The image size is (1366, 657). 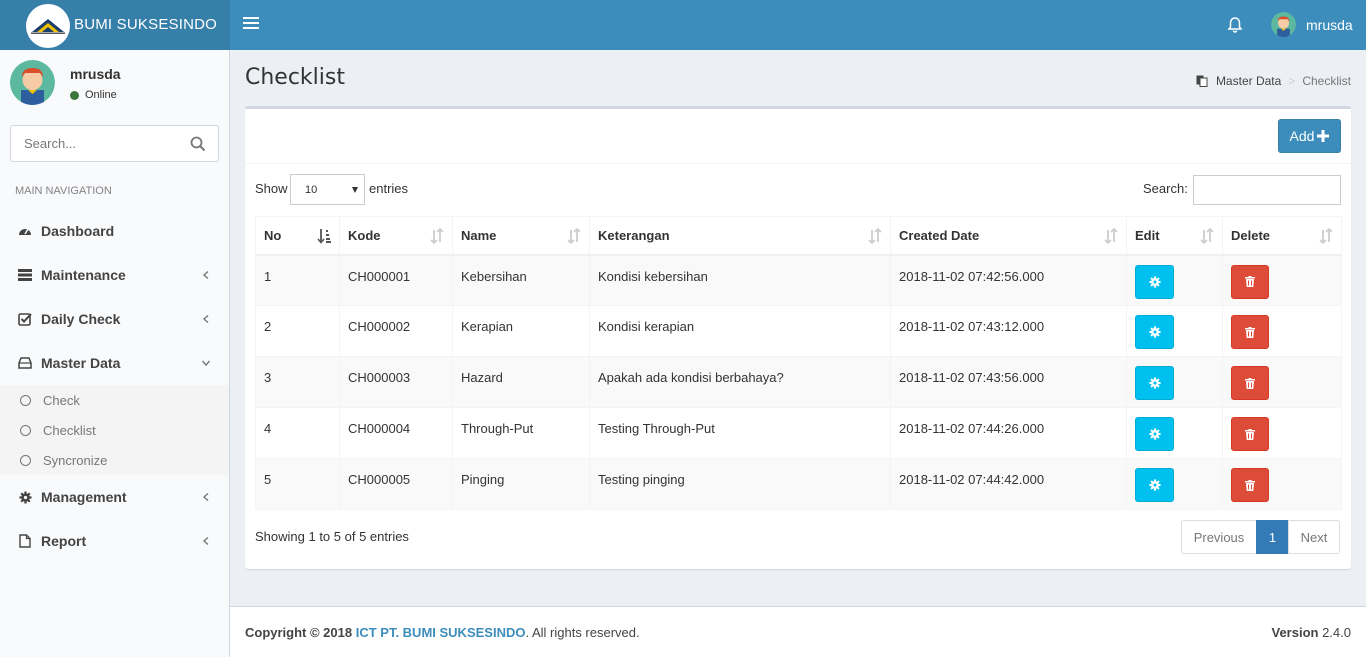 I want to click on column-header-created-date: Created Date, so click(x=1008, y=236).